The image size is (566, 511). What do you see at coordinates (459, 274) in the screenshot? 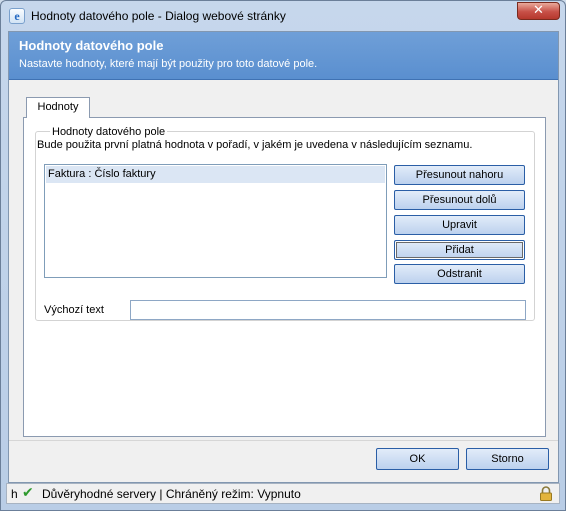
I see `remove-button: Odstranit` at bounding box center [459, 274].